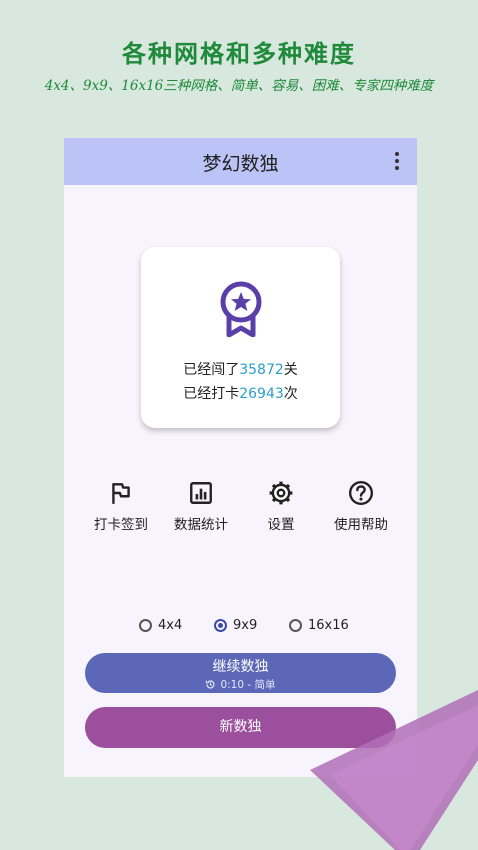 This screenshot has height=850, width=478. What do you see at coordinates (281, 506) in the screenshot?
I see `settings-button: 设置` at bounding box center [281, 506].